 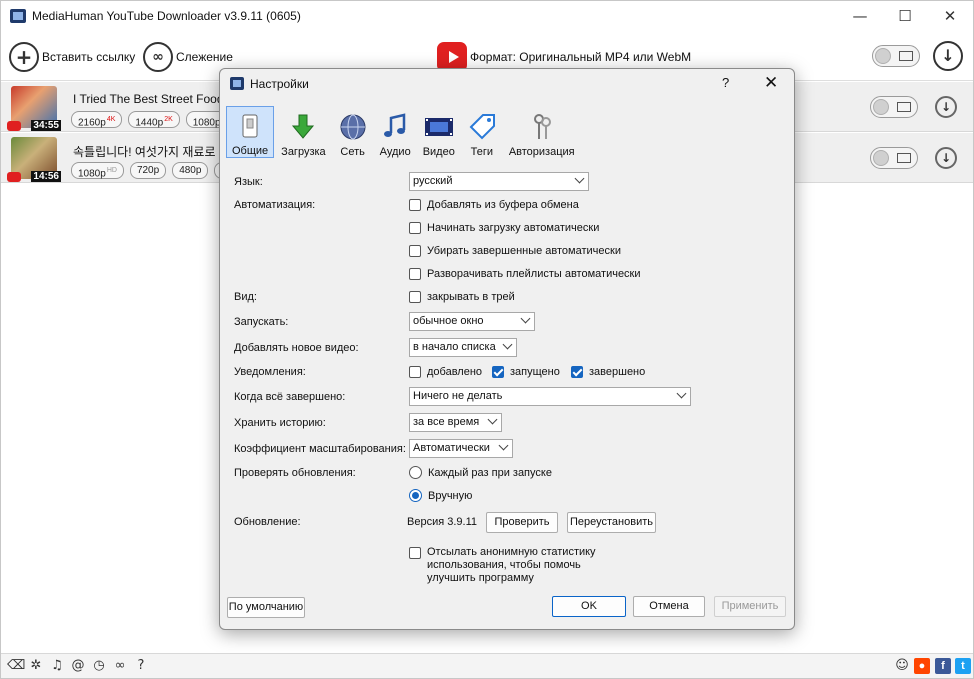 I want to click on auto-clipboard-checkbox: Добавлять из буфера обмена, so click(x=494, y=205).